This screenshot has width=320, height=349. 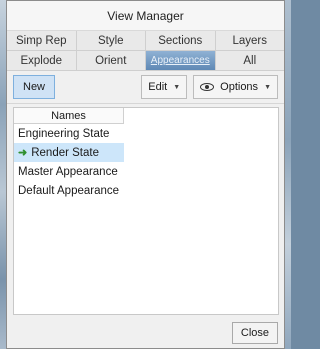 What do you see at coordinates (249, 61) in the screenshot?
I see `tab-all: All` at bounding box center [249, 61].